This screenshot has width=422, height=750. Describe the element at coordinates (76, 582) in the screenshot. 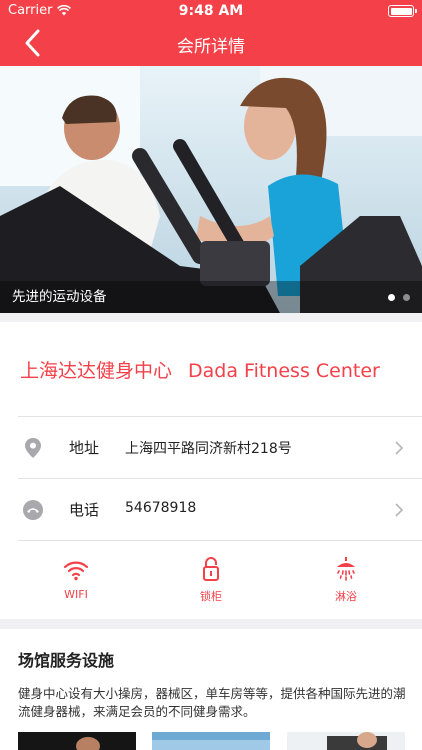

I see `amenity-wifi: WIFI` at that location.